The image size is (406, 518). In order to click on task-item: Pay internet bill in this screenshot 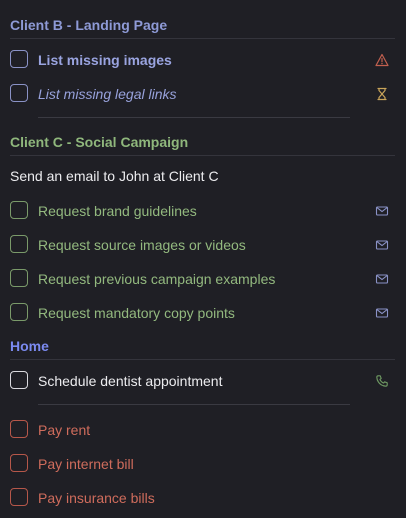, I will do `click(202, 464)`.